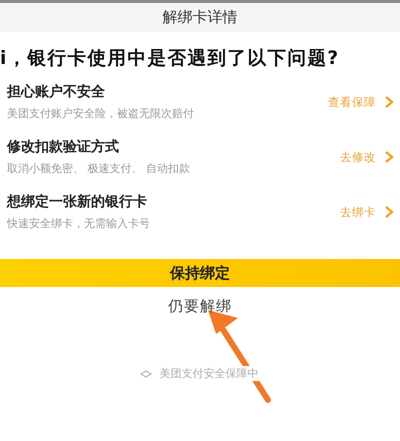 This screenshot has width=400, height=441. What do you see at coordinates (200, 17) in the screenshot?
I see `page-title: 解绑卡详情` at bounding box center [200, 17].